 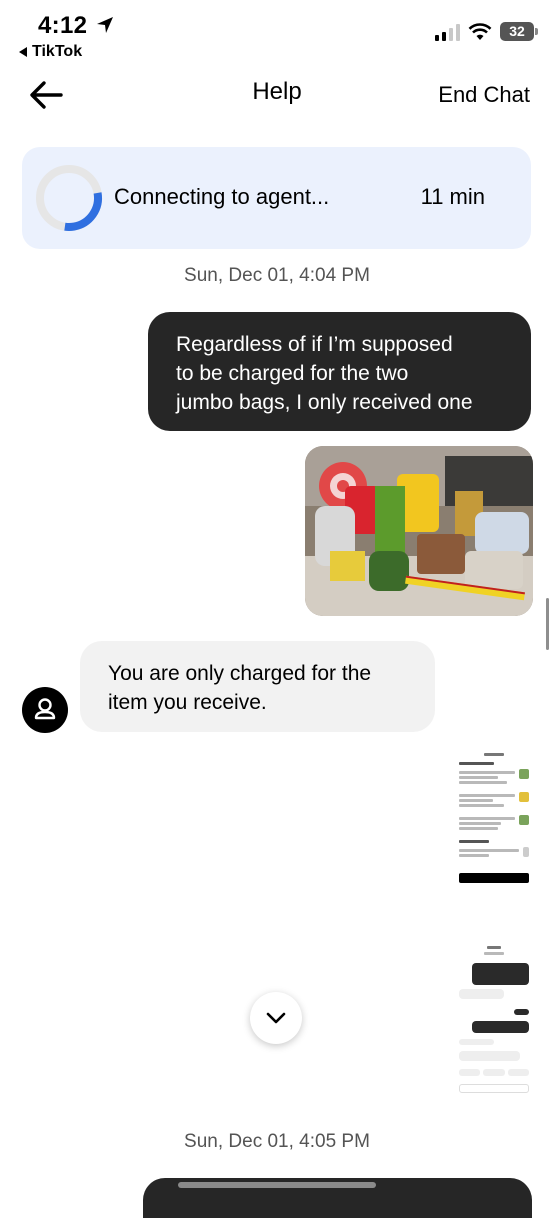 What do you see at coordinates (452, 196) in the screenshot?
I see `agent-wait-time: 11 min` at bounding box center [452, 196].